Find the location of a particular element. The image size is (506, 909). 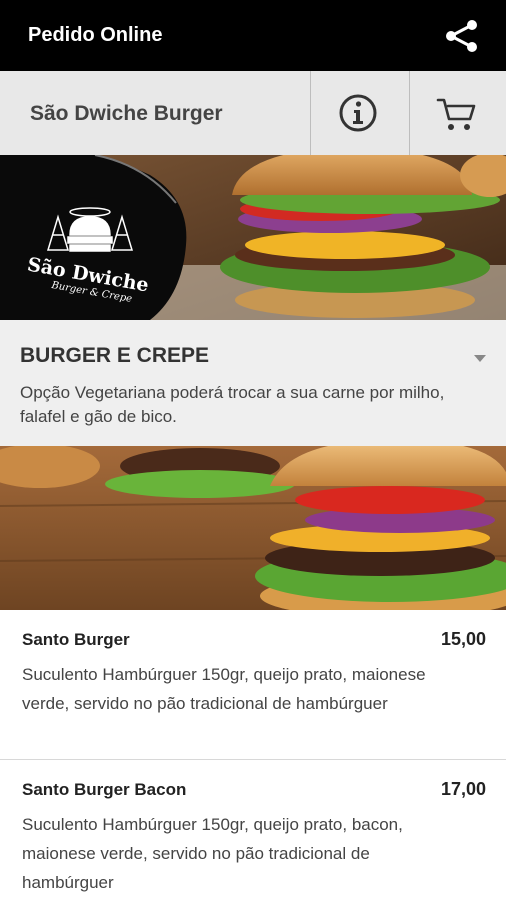

info-icon is located at coordinates (358, 113).